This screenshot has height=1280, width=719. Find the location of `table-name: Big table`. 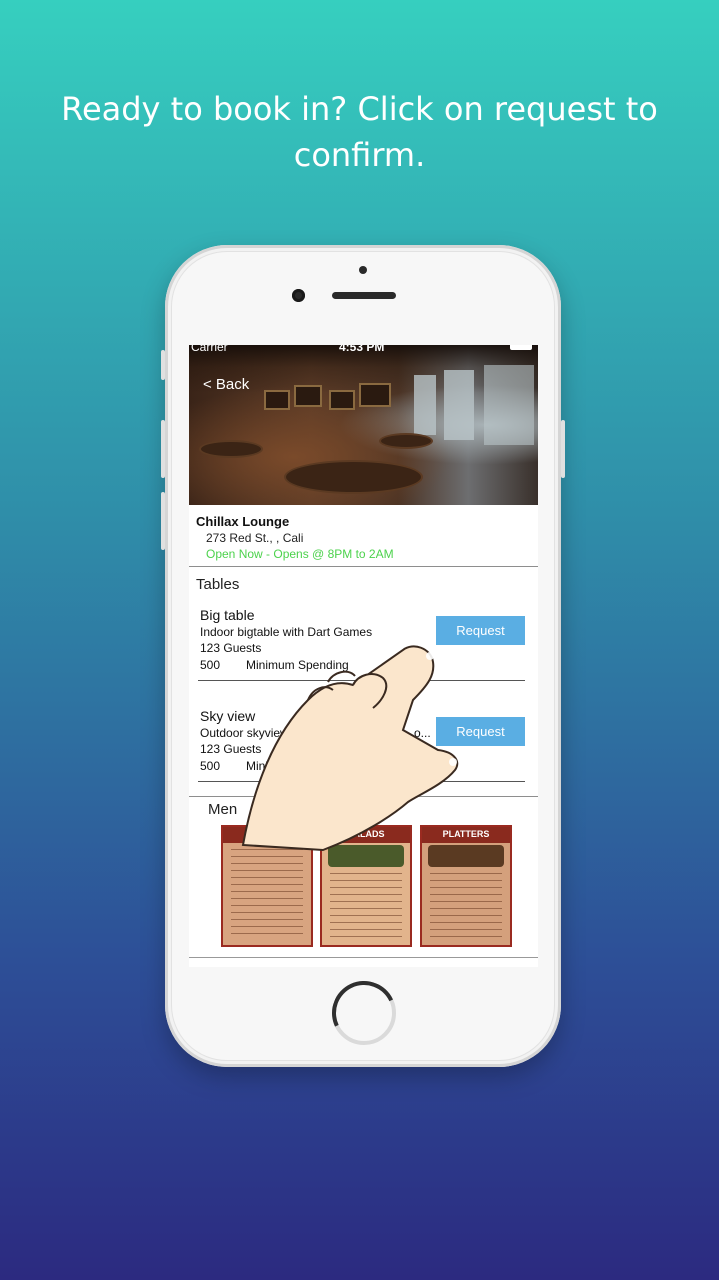

table-name: Big table is located at coordinates (227, 615).